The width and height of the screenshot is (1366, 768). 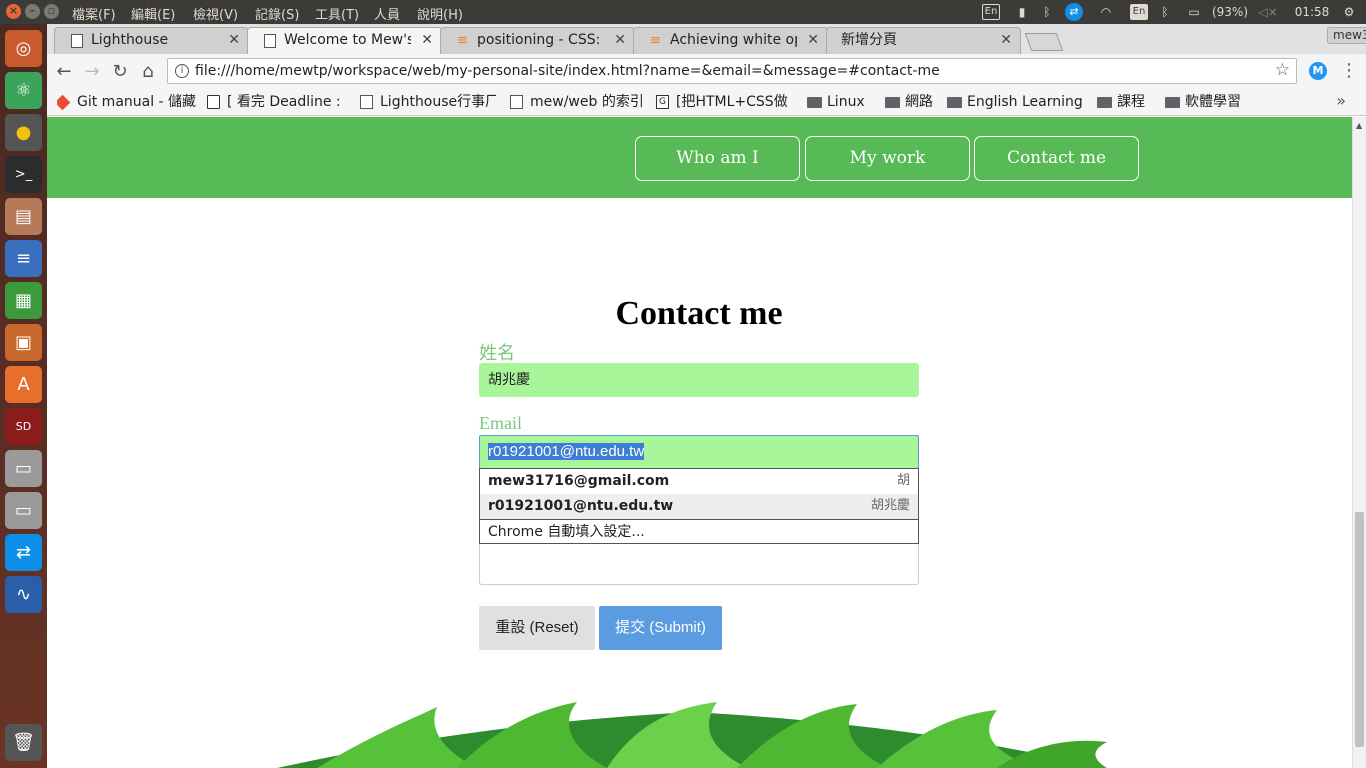 I want to click on terminal-icon: >_, so click(x=23, y=174).